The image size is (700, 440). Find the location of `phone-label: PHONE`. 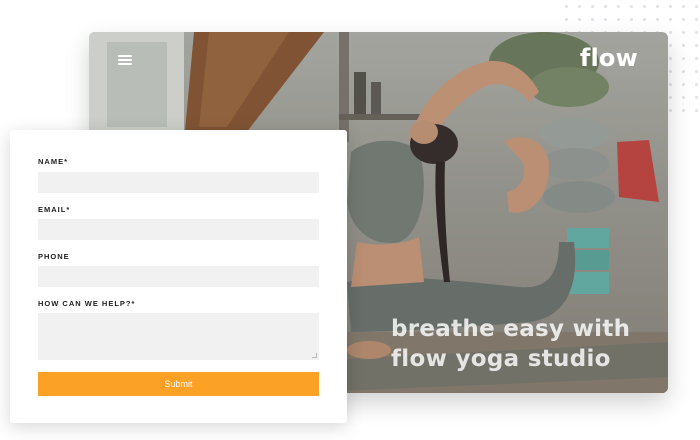

phone-label: PHONE is located at coordinates (54, 256).